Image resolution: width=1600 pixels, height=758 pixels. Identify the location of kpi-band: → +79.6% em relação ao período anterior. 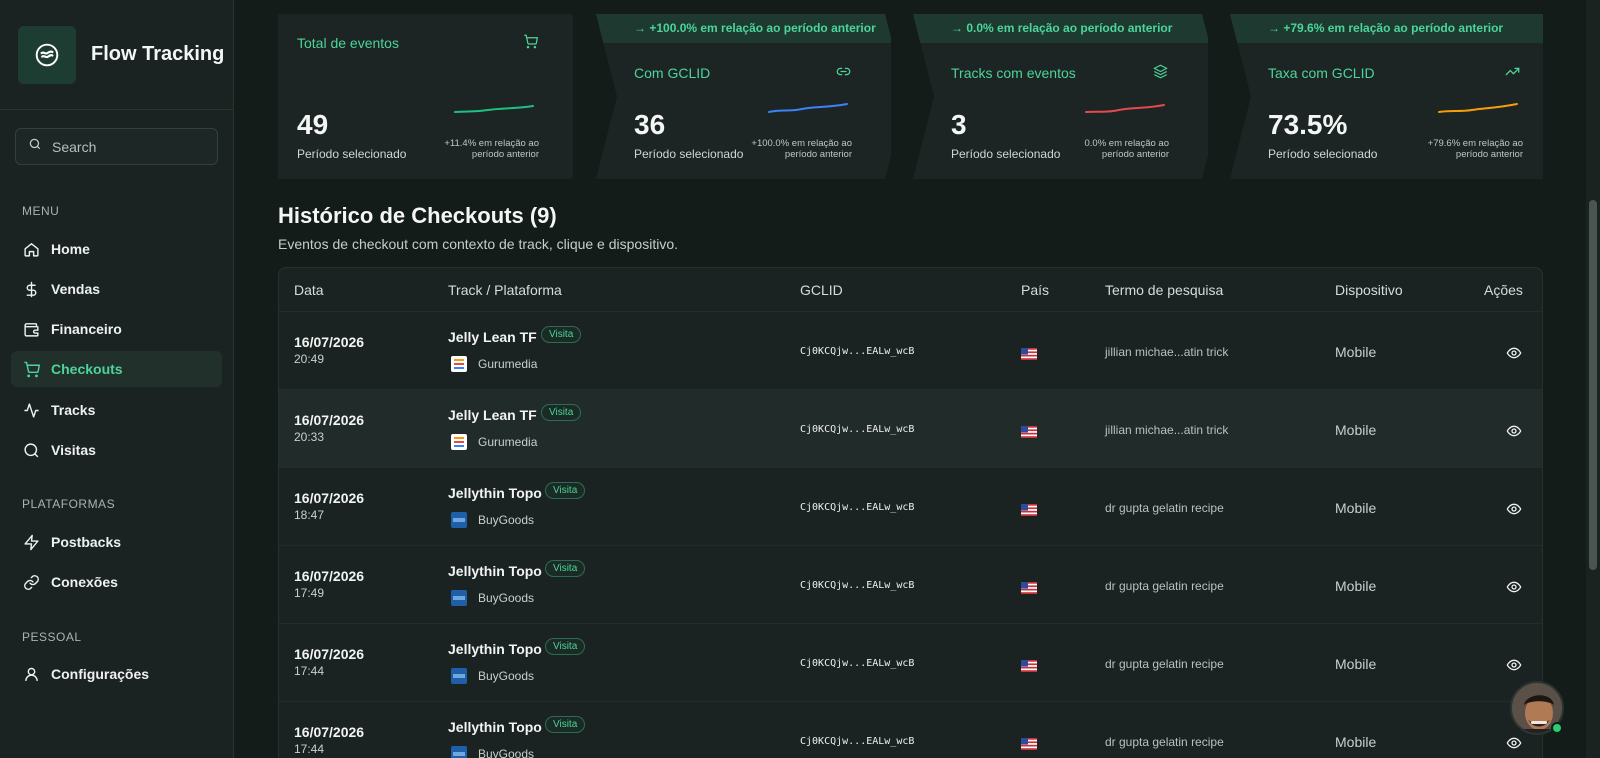
(1386, 28).